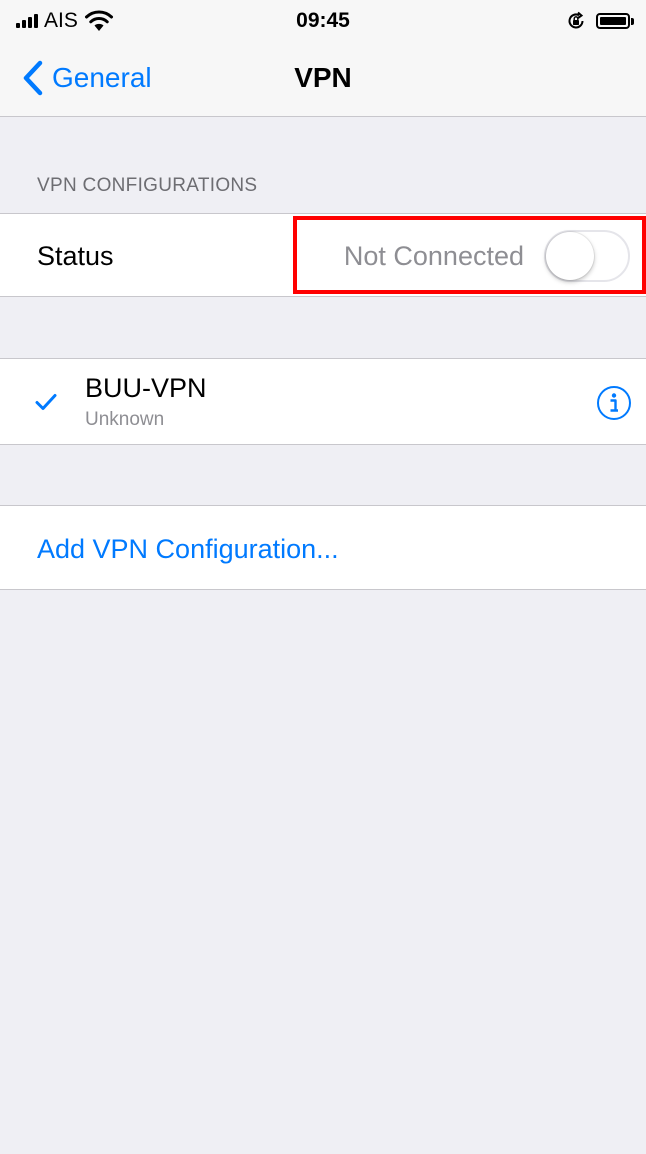 The width and height of the screenshot is (646, 1154). What do you see at coordinates (615, 21) in the screenshot?
I see `battery-icon` at bounding box center [615, 21].